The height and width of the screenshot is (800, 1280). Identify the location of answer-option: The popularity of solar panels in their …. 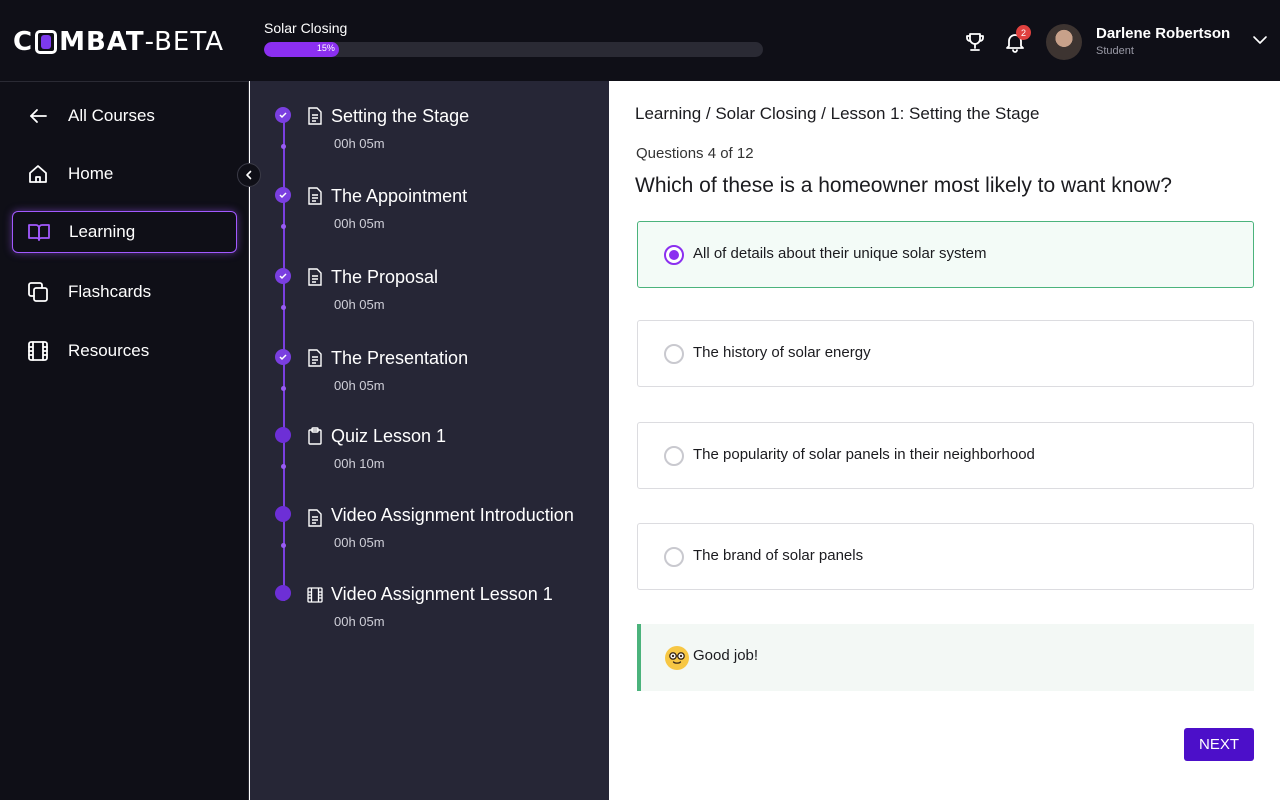
(945, 455).